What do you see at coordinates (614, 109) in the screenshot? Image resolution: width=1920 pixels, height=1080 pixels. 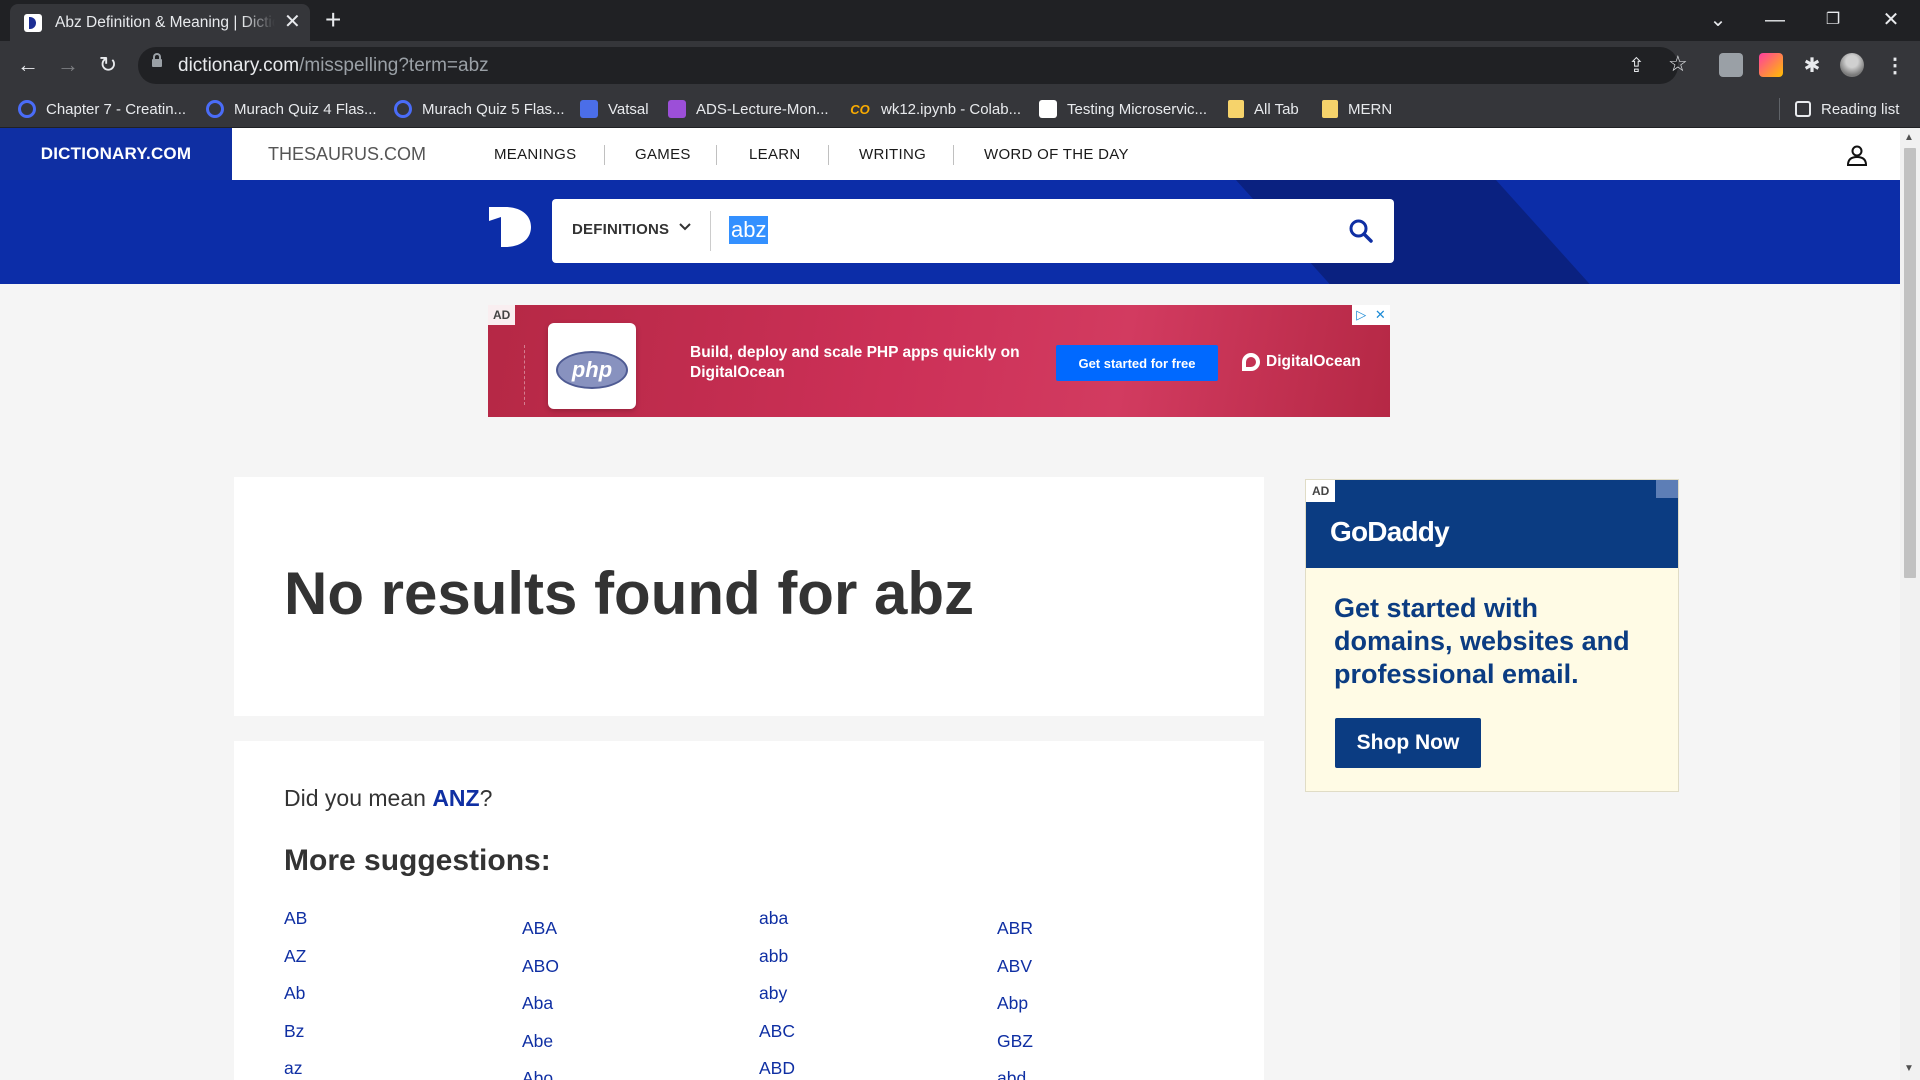 I see `bookmark-item: Vatsal` at bounding box center [614, 109].